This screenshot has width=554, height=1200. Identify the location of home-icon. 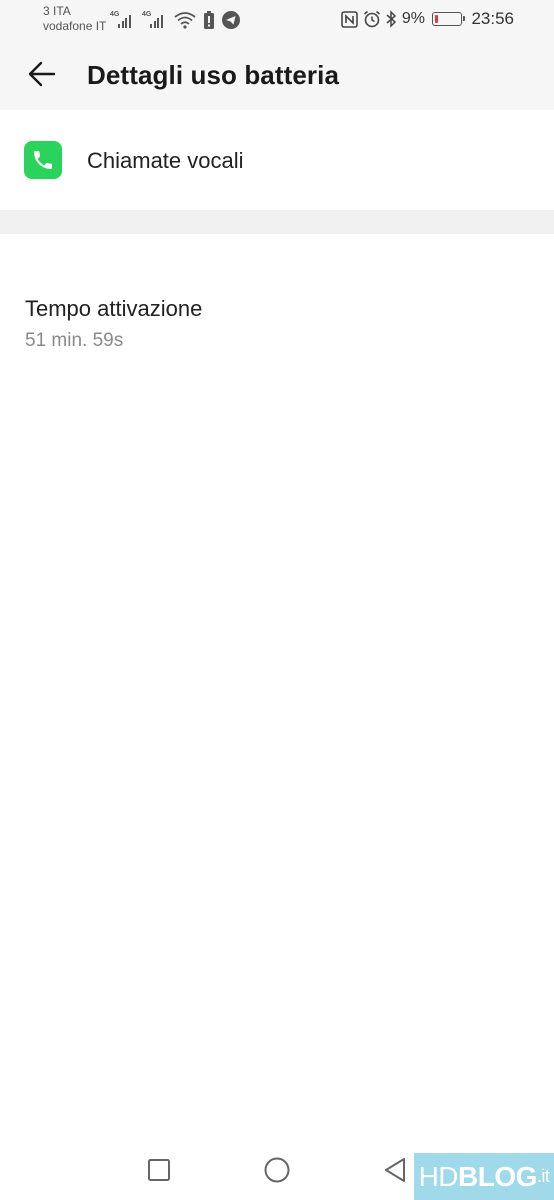
(277, 1170).